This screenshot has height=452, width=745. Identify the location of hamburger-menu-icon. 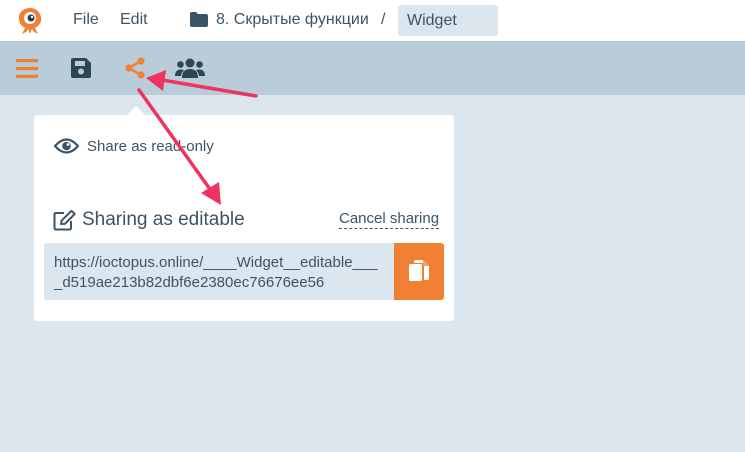
(27, 68).